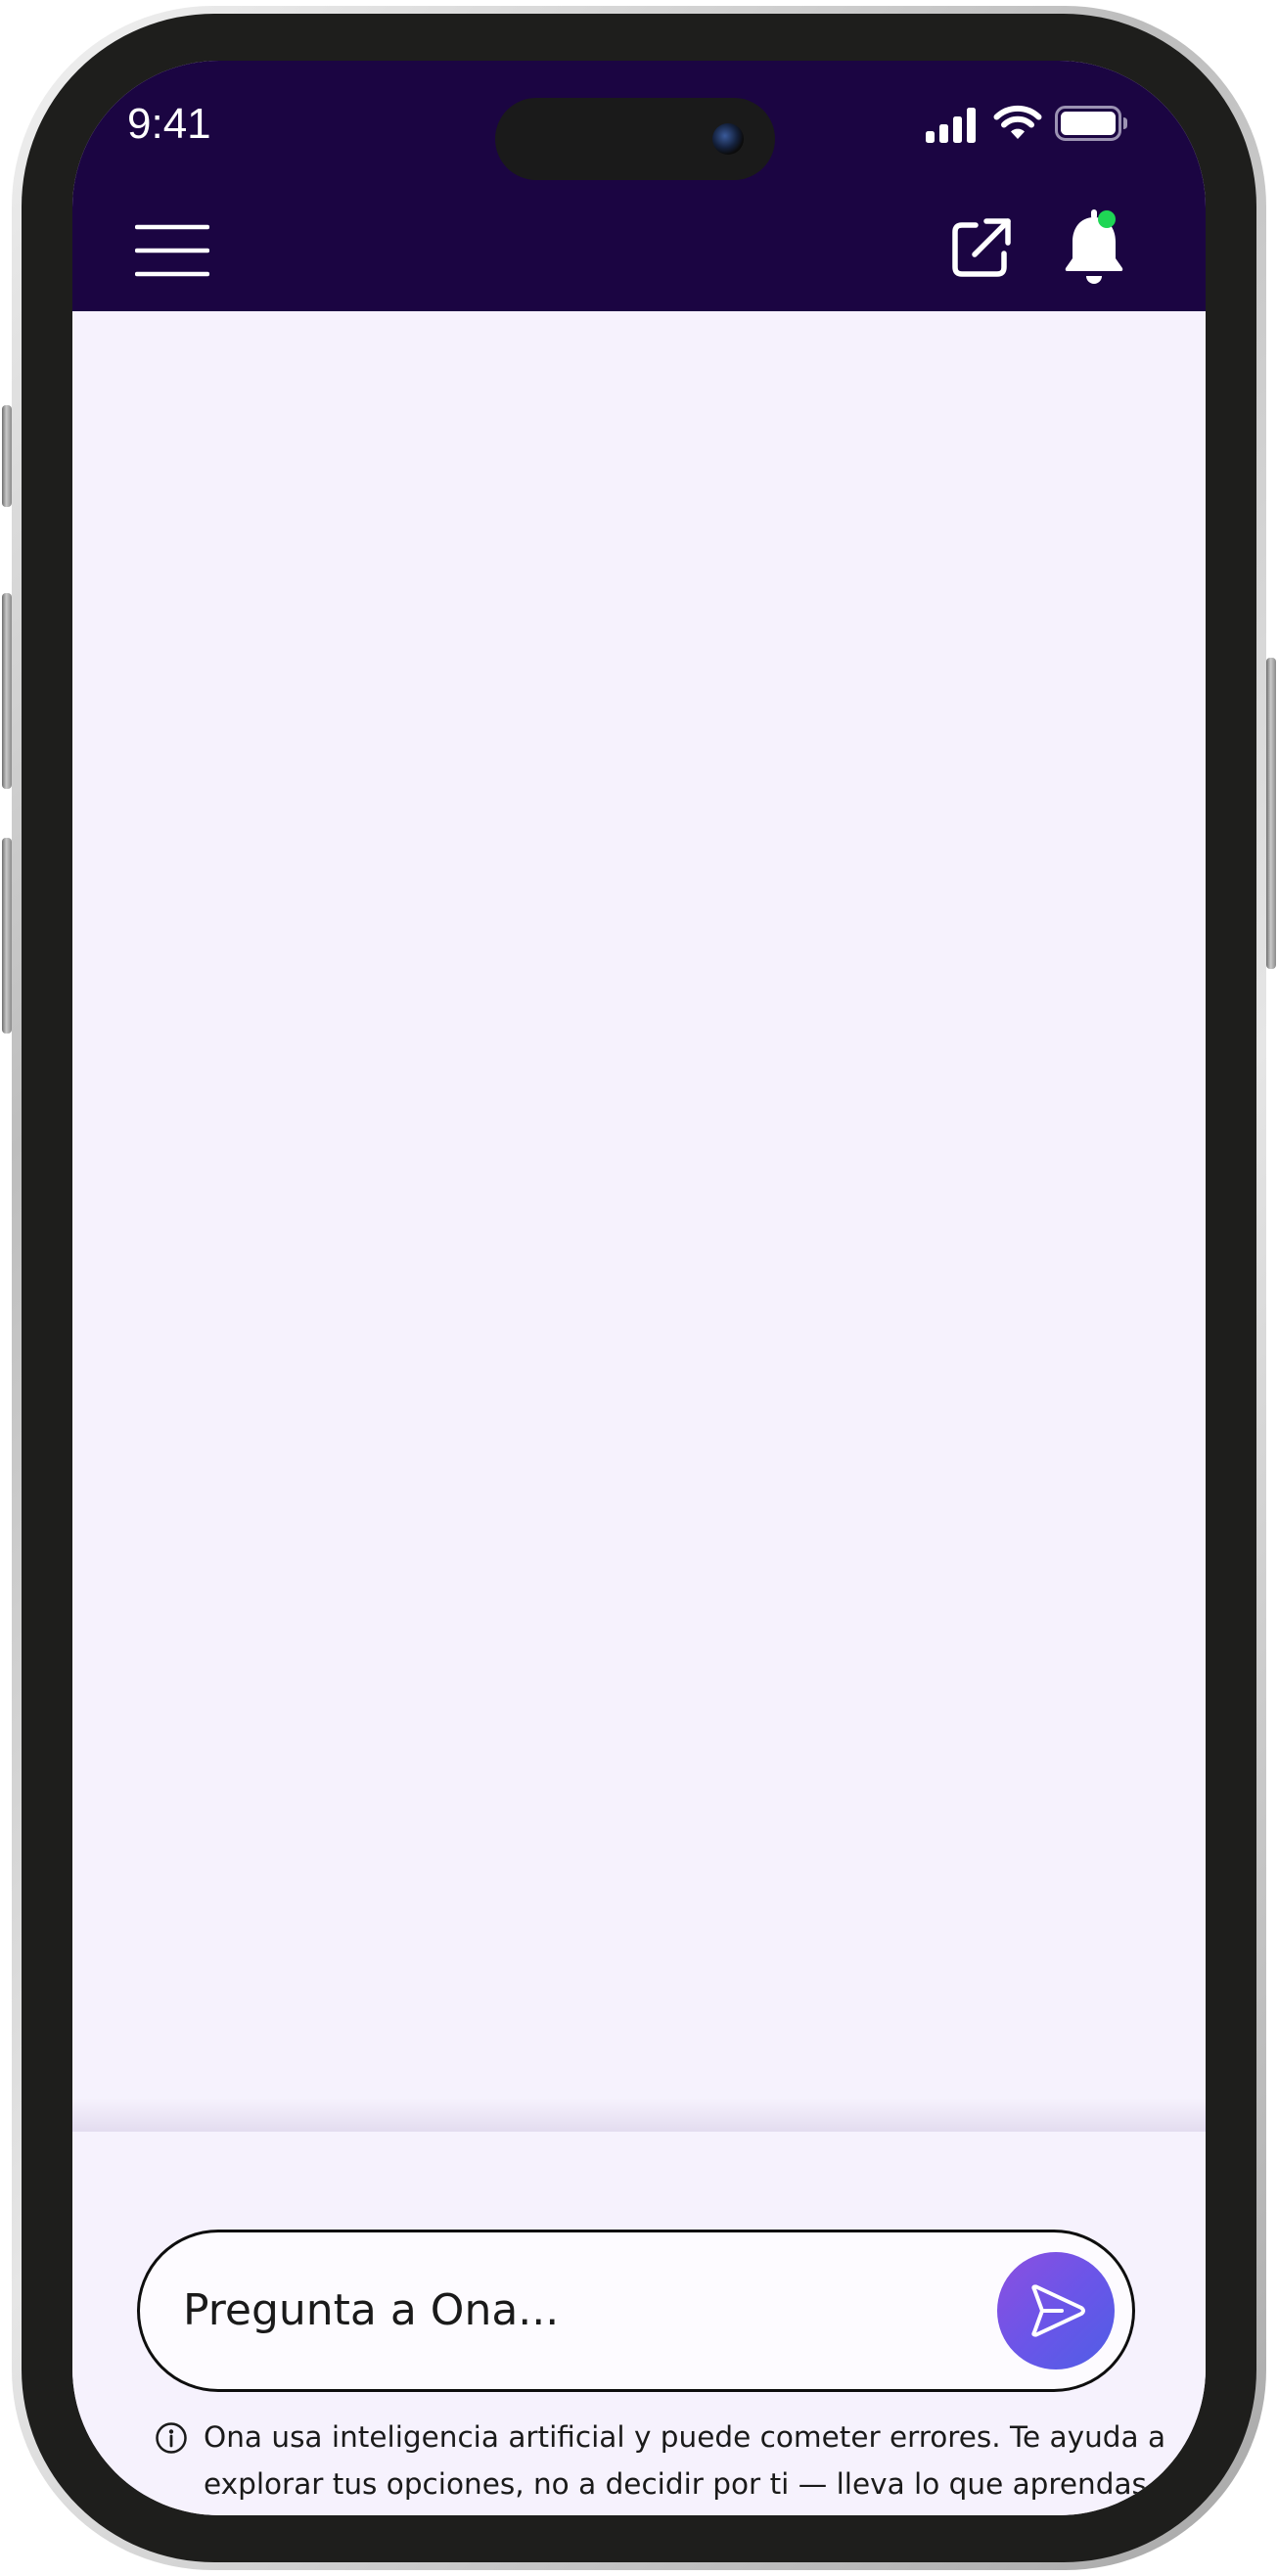 The image size is (1278, 2576). Describe the element at coordinates (1271, 814) in the screenshot. I see `power-button` at that location.